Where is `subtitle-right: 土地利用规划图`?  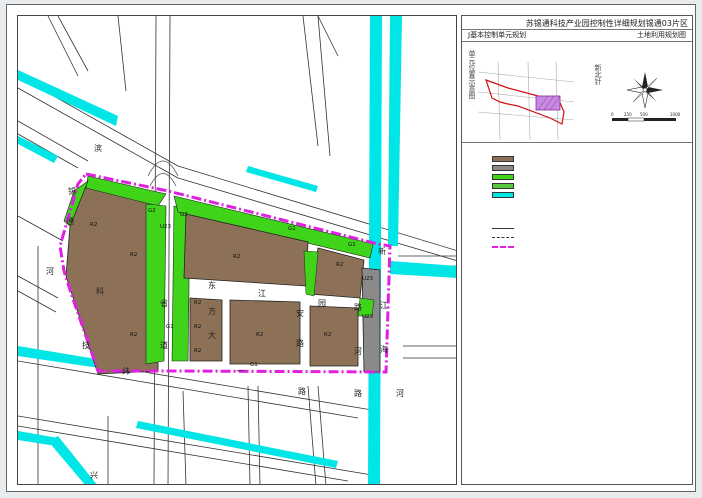 subtitle-right: 土地利用规划图 is located at coordinates (661, 35).